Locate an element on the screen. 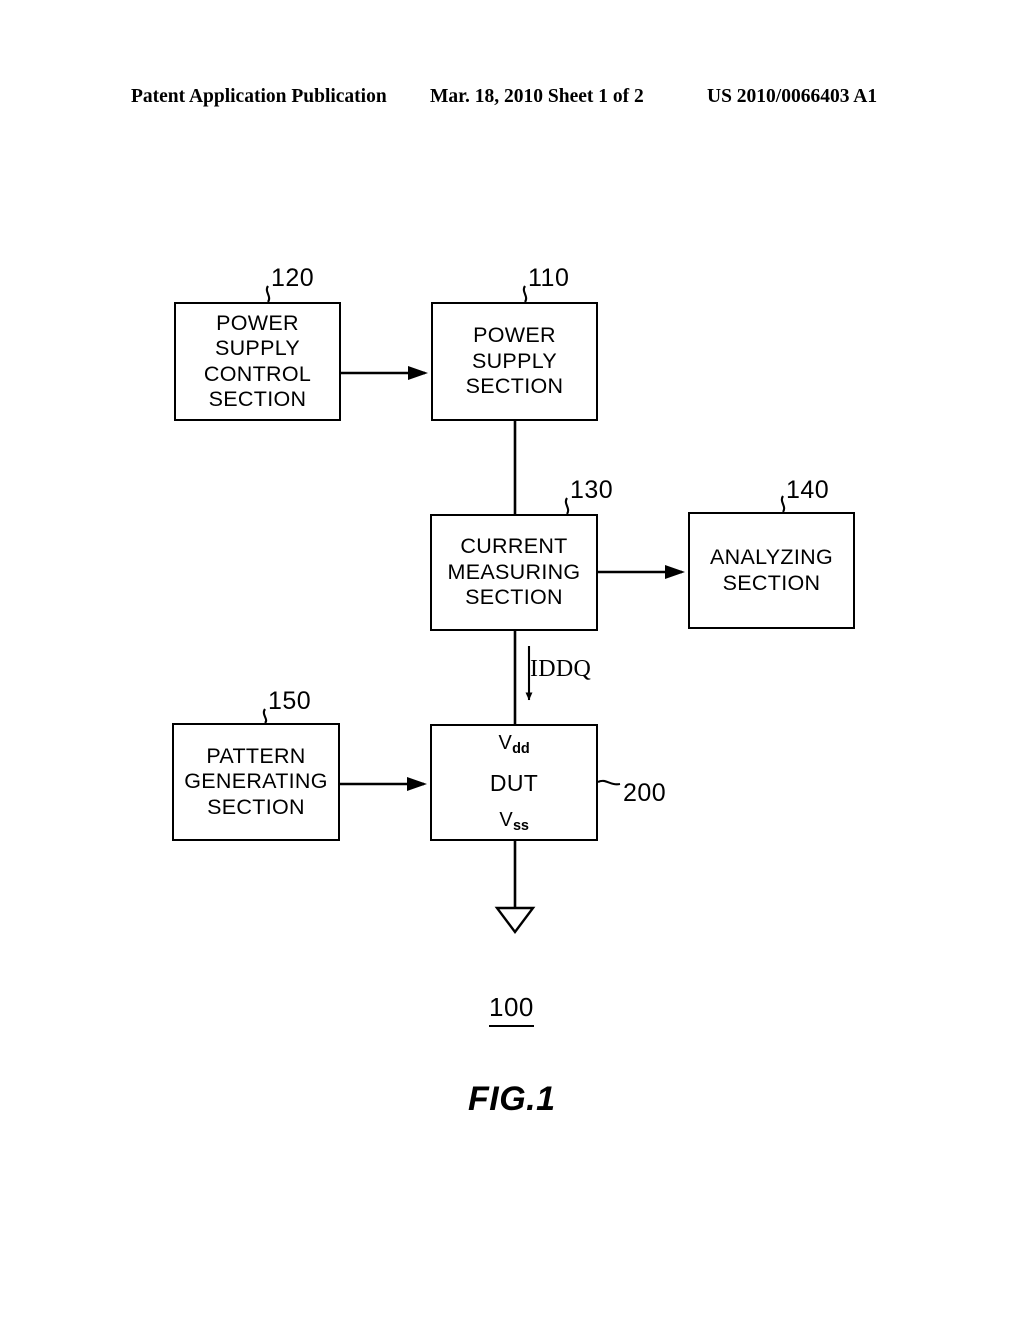 The height and width of the screenshot is (1320, 1024). dut-vss-subscript: ss is located at coordinates (520, 826).